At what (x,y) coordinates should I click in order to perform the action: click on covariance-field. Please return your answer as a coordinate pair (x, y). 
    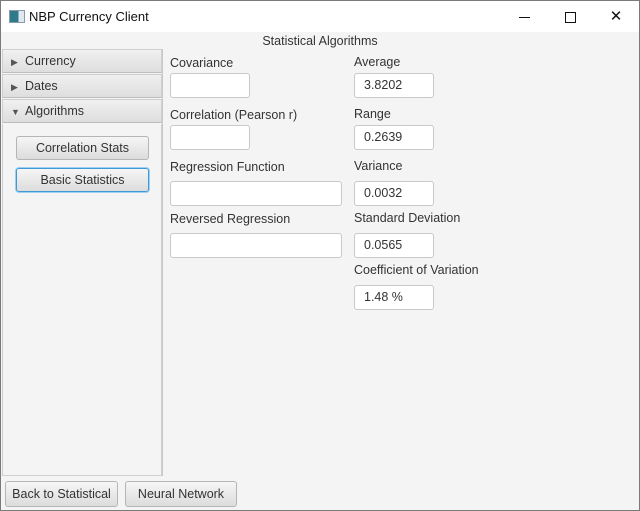
    Looking at the image, I should click on (210, 85).